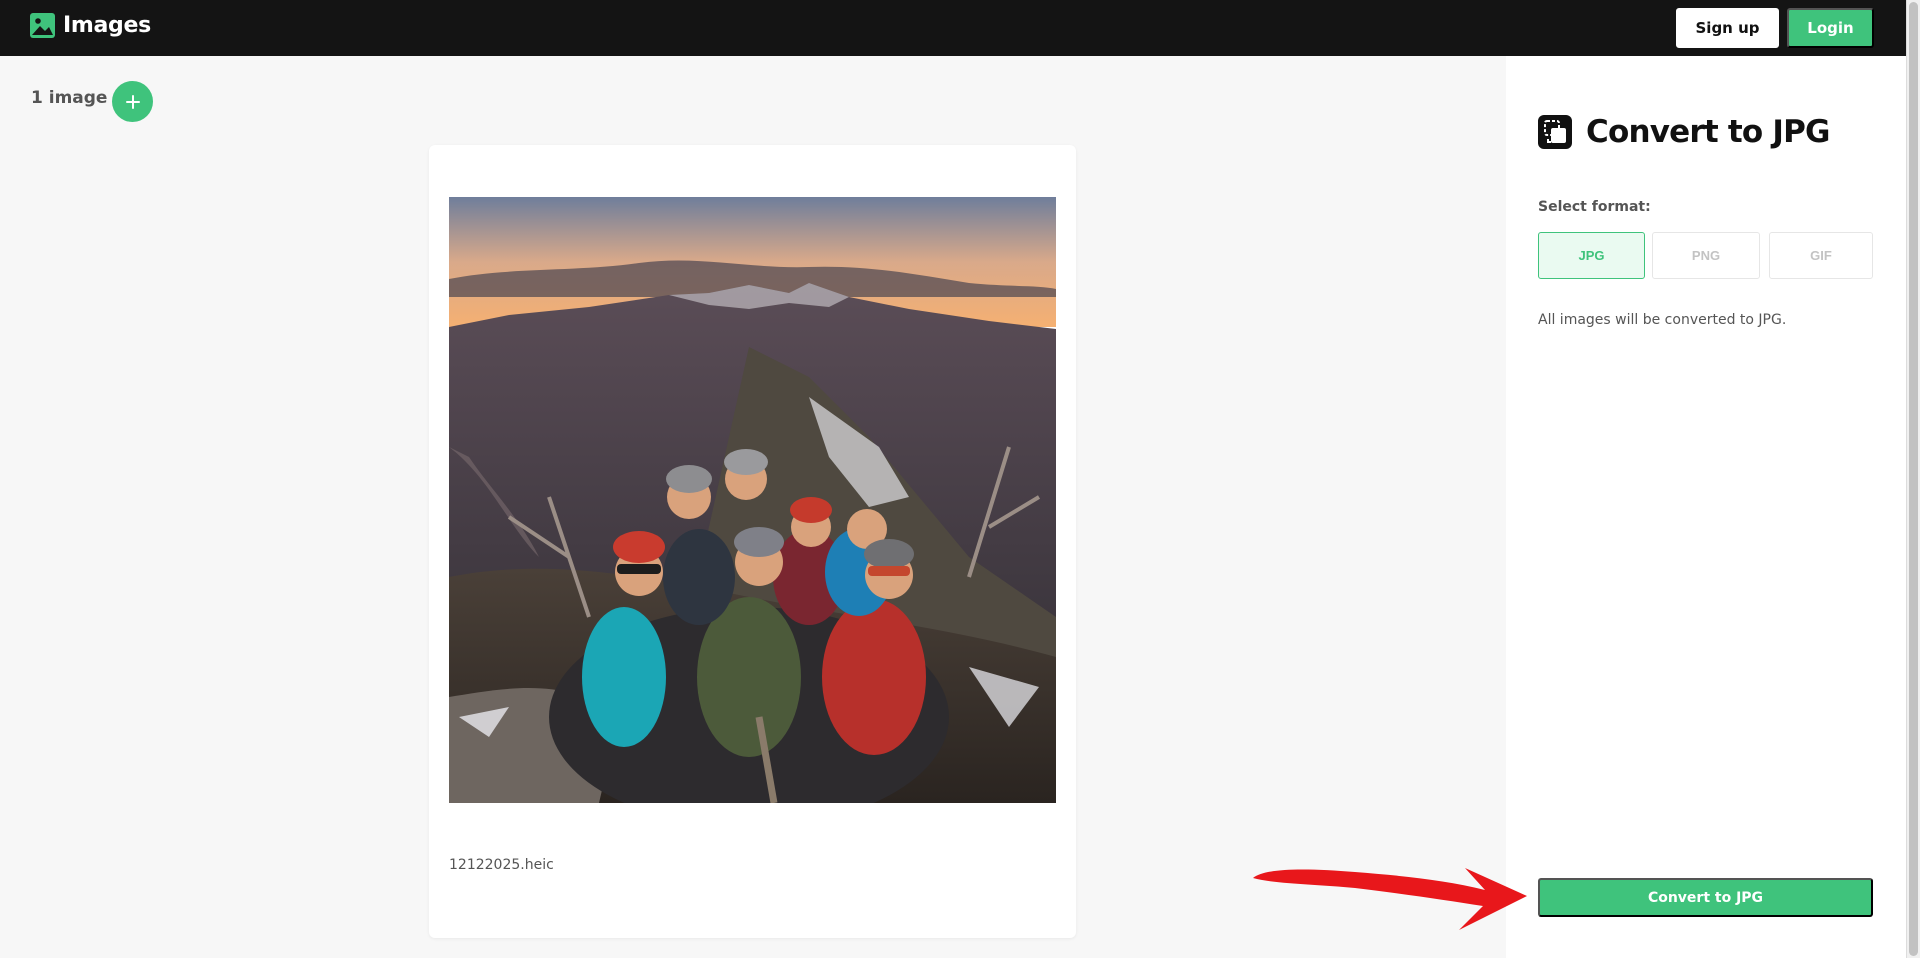 Image resolution: width=1920 pixels, height=958 pixels. Describe the element at coordinates (107, 25) in the screenshot. I see `brand-name: Images` at that location.